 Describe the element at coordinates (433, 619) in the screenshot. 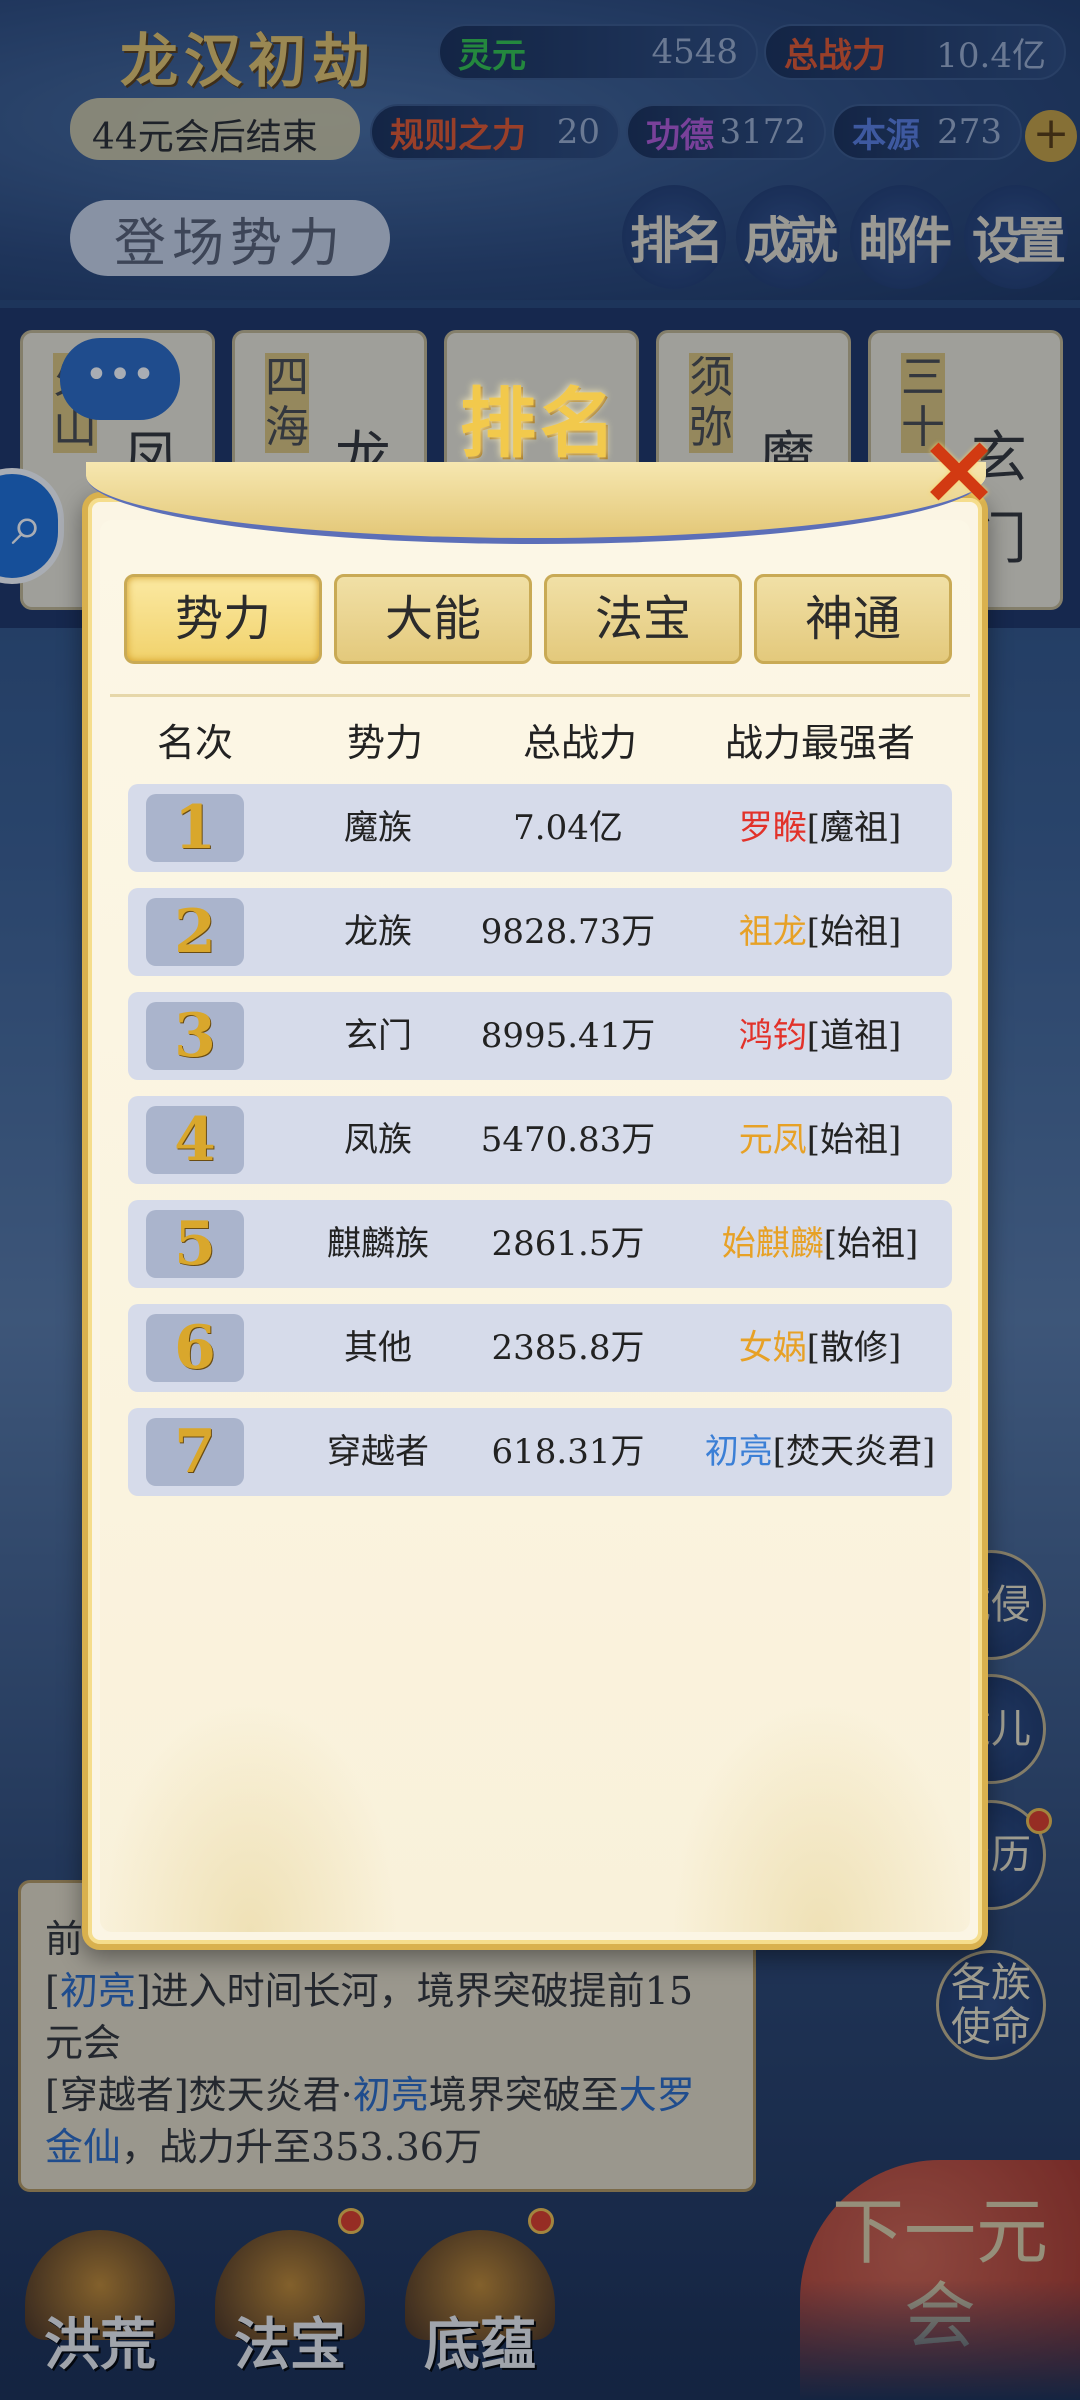

I see `tab-great-power: 大能` at that location.